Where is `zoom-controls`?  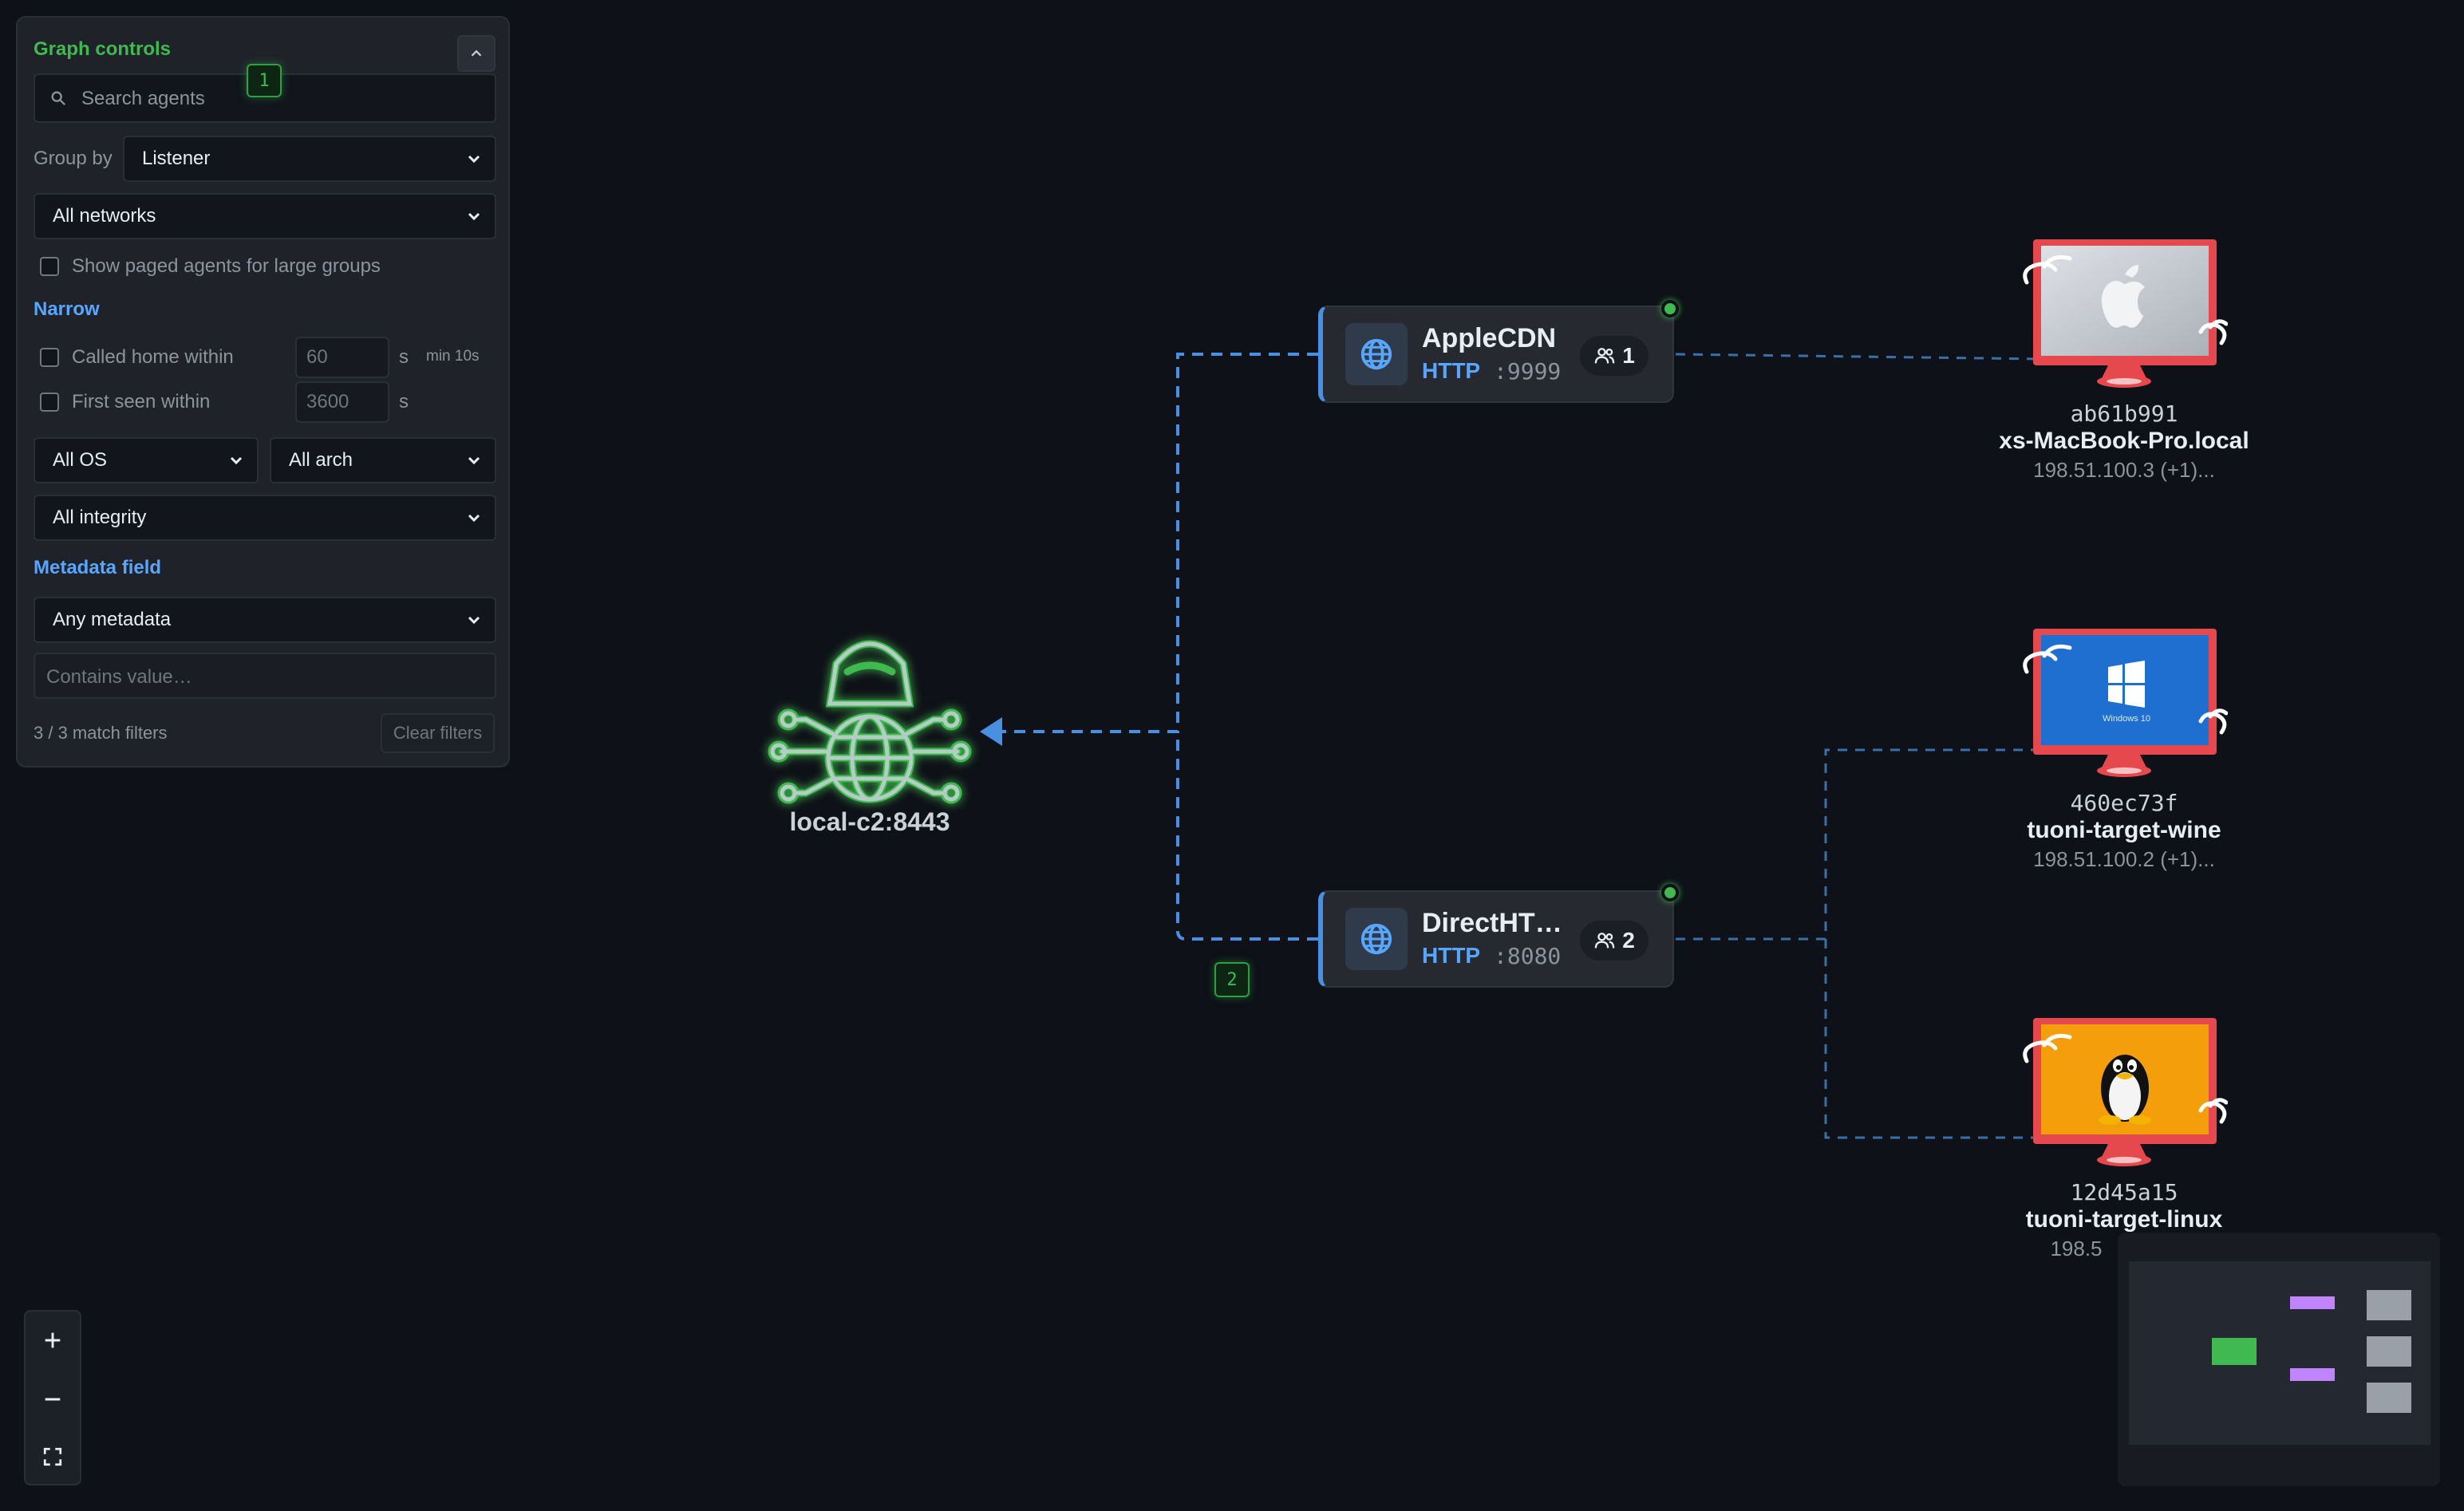
zoom-controls is located at coordinates (52, 1397).